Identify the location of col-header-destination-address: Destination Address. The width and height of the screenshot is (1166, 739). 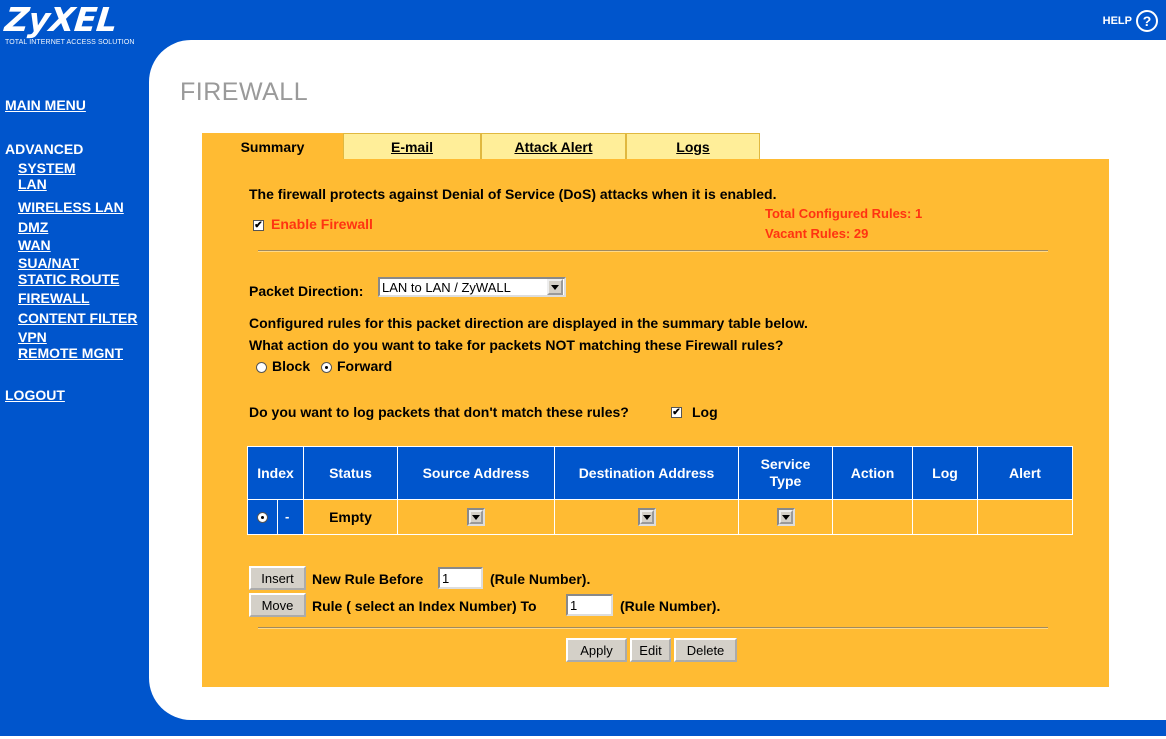
(646, 473).